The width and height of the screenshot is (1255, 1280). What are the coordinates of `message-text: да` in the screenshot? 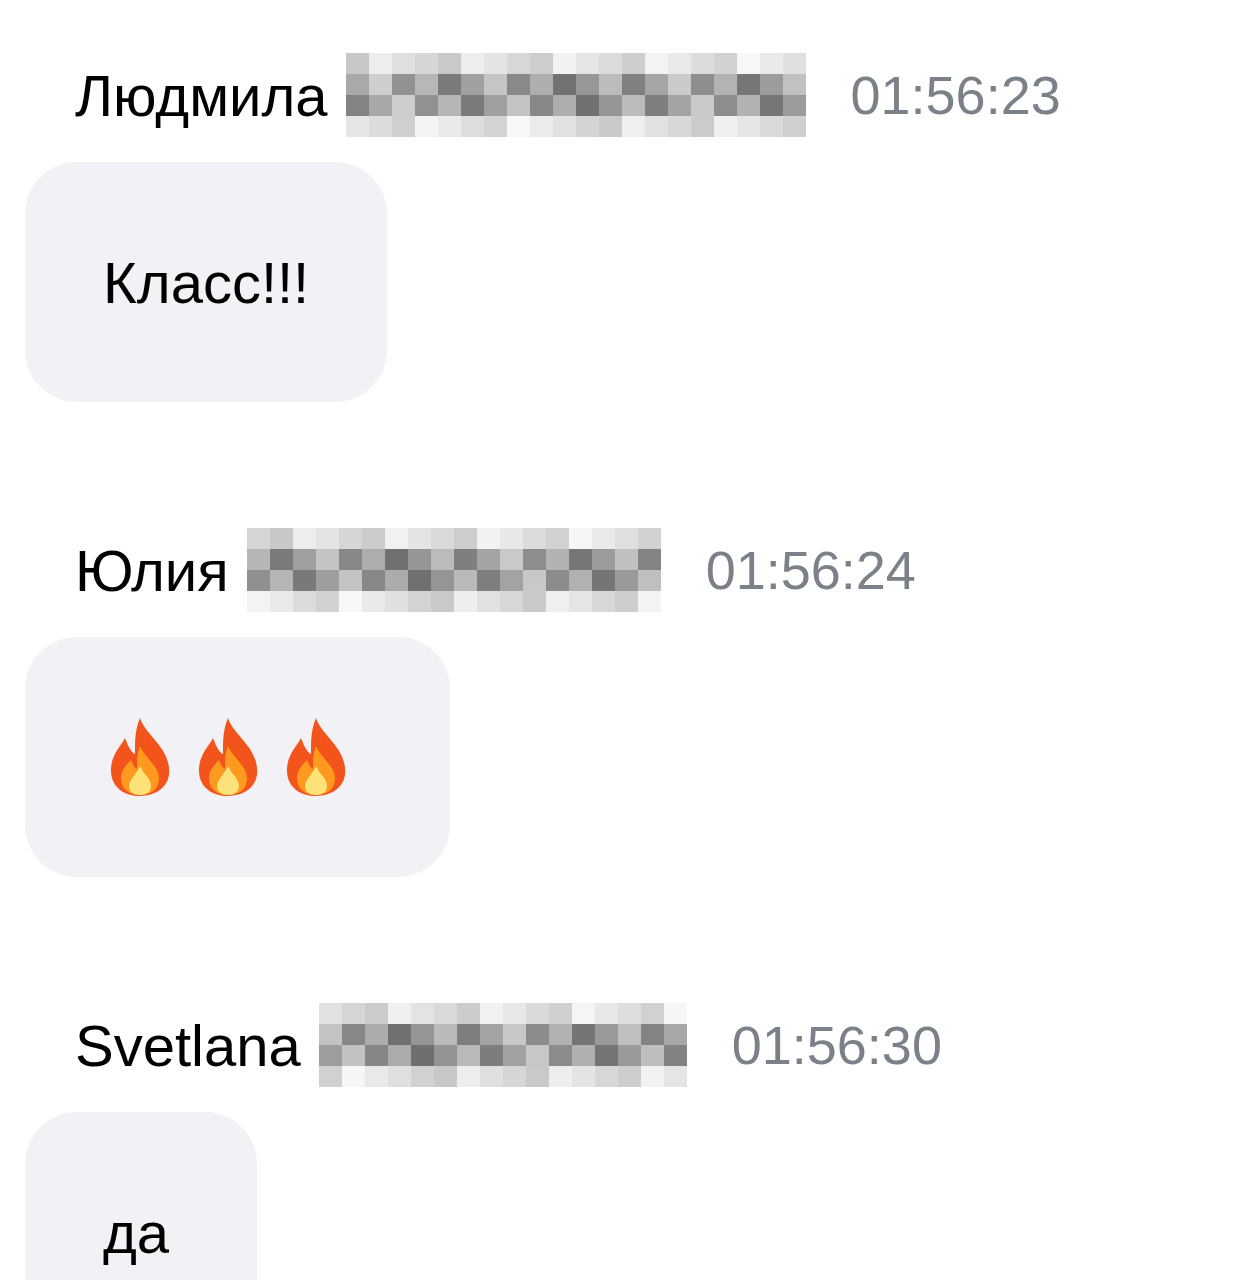 It's located at (136, 1232).